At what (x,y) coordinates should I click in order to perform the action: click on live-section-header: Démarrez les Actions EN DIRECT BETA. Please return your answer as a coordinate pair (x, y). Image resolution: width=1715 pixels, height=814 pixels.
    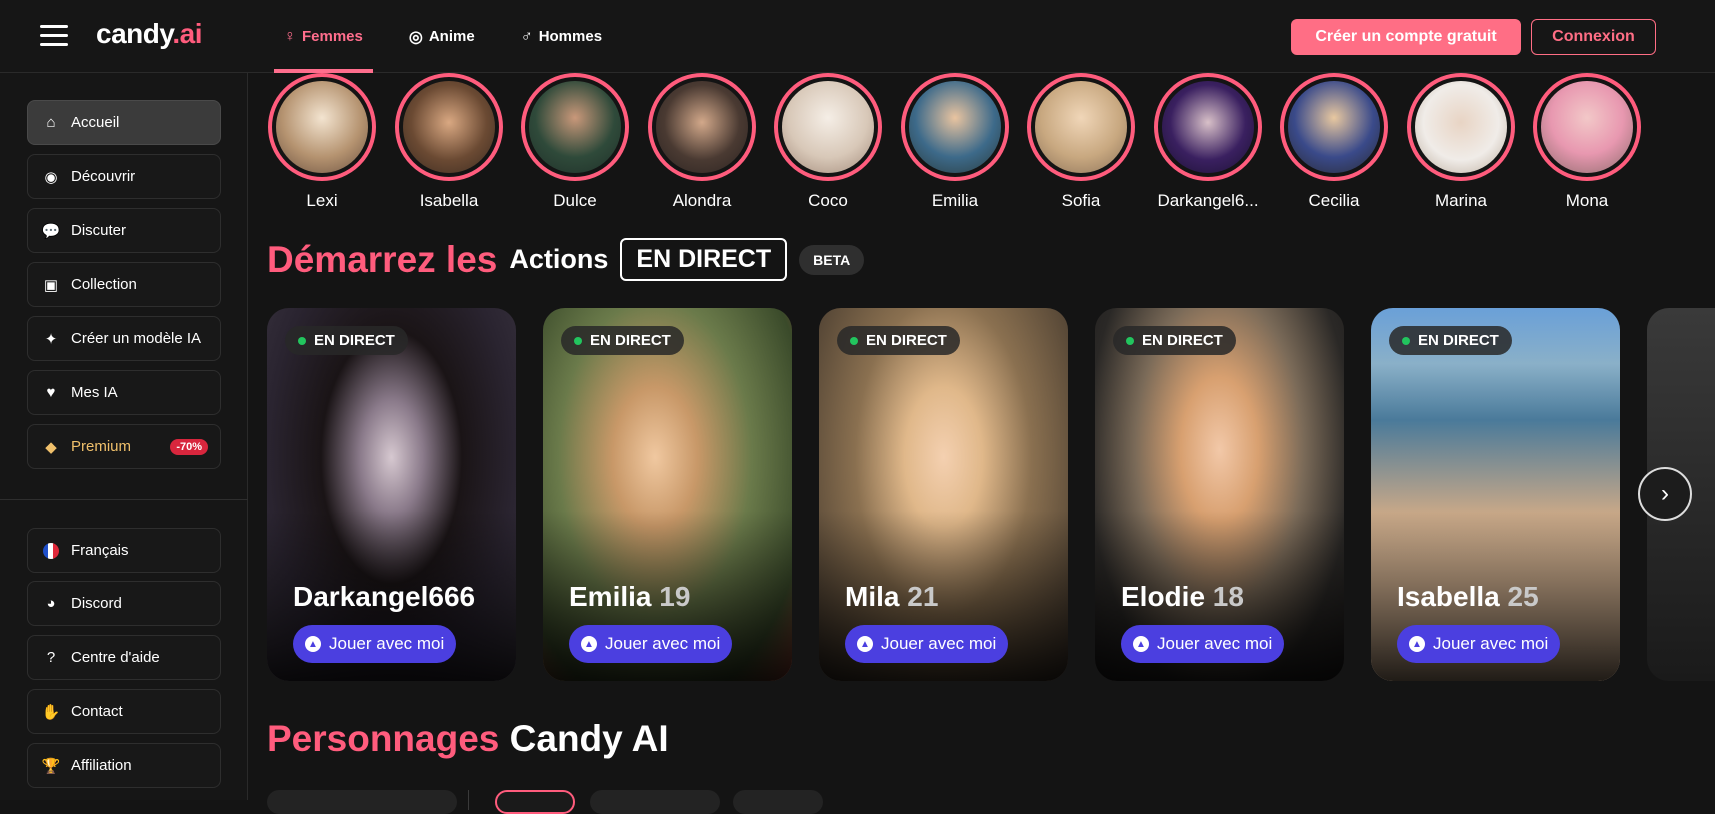
    Looking at the image, I should click on (566, 259).